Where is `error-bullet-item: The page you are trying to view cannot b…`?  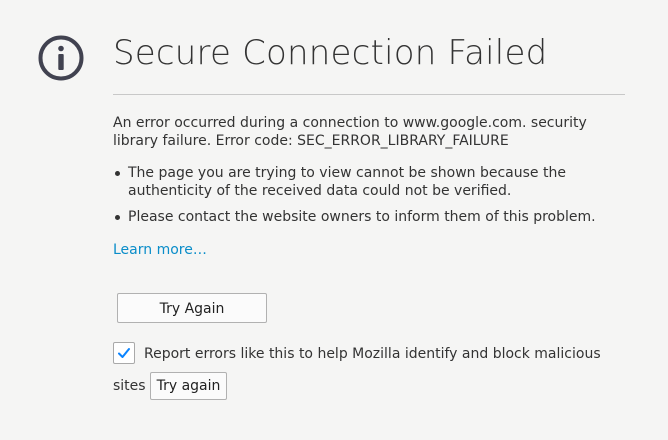 error-bullet-item: The page you are trying to view cannot b… is located at coordinates (373, 182).